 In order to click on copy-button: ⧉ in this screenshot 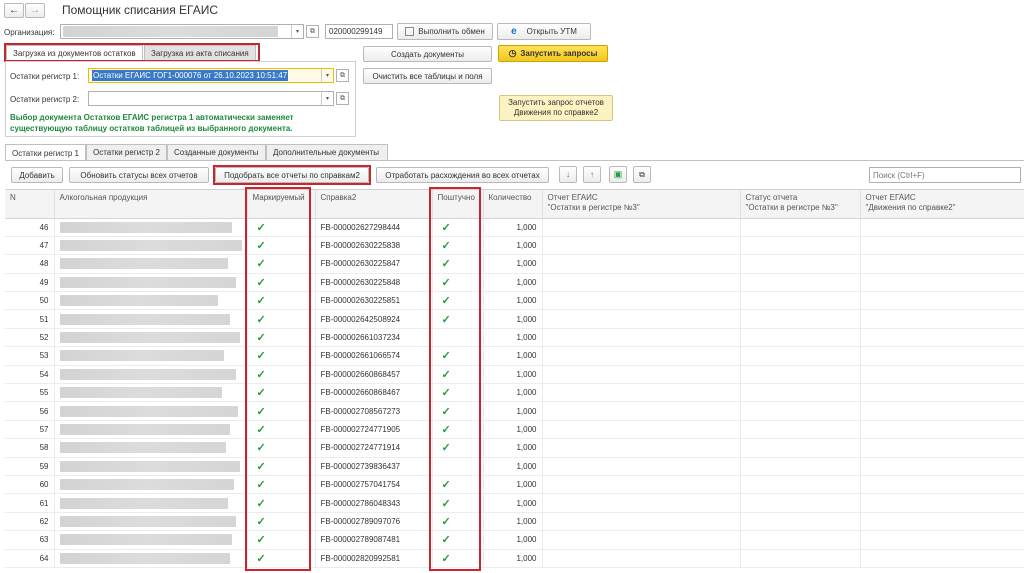, I will do `click(642, 174)`.